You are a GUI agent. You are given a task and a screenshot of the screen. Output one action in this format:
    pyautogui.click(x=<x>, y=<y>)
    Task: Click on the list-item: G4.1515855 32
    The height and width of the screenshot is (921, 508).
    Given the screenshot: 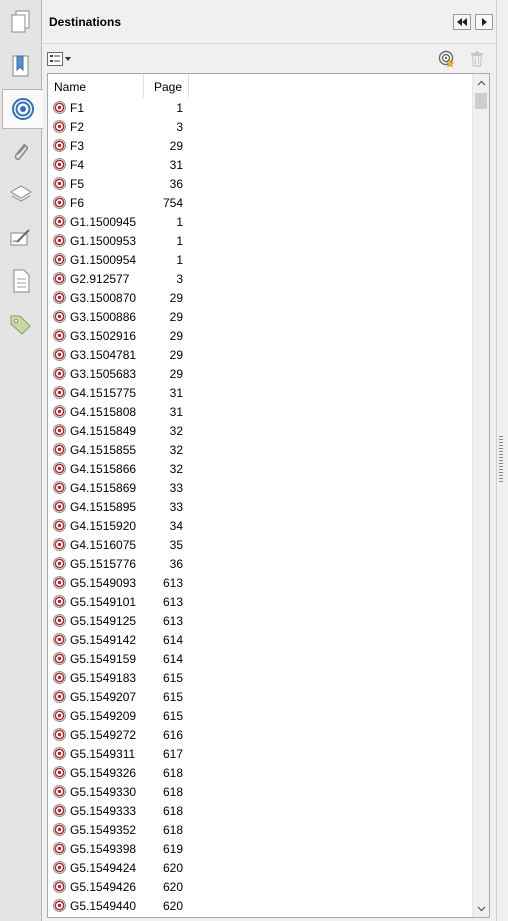 What is the action you would take?
    pyautogui.click(x=261, y=449)
    